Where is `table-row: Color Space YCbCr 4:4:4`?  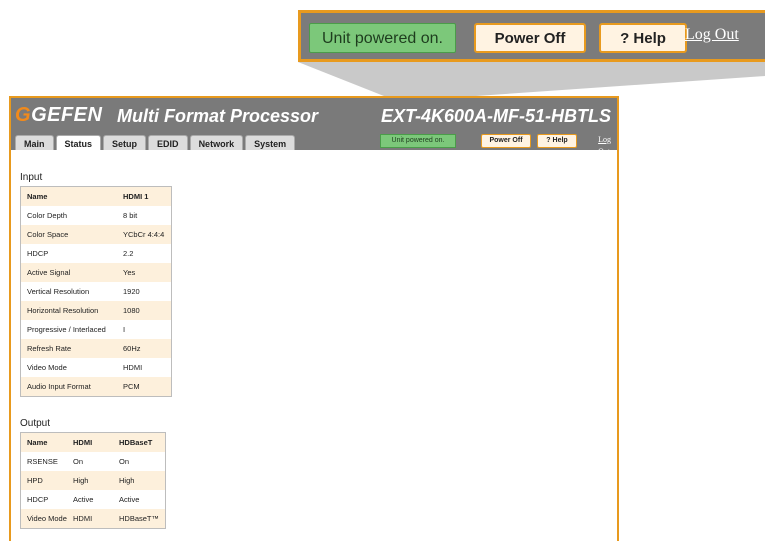 table-row: Color Space YCbCr 4:4:4 is located at coordinates (96, 234).